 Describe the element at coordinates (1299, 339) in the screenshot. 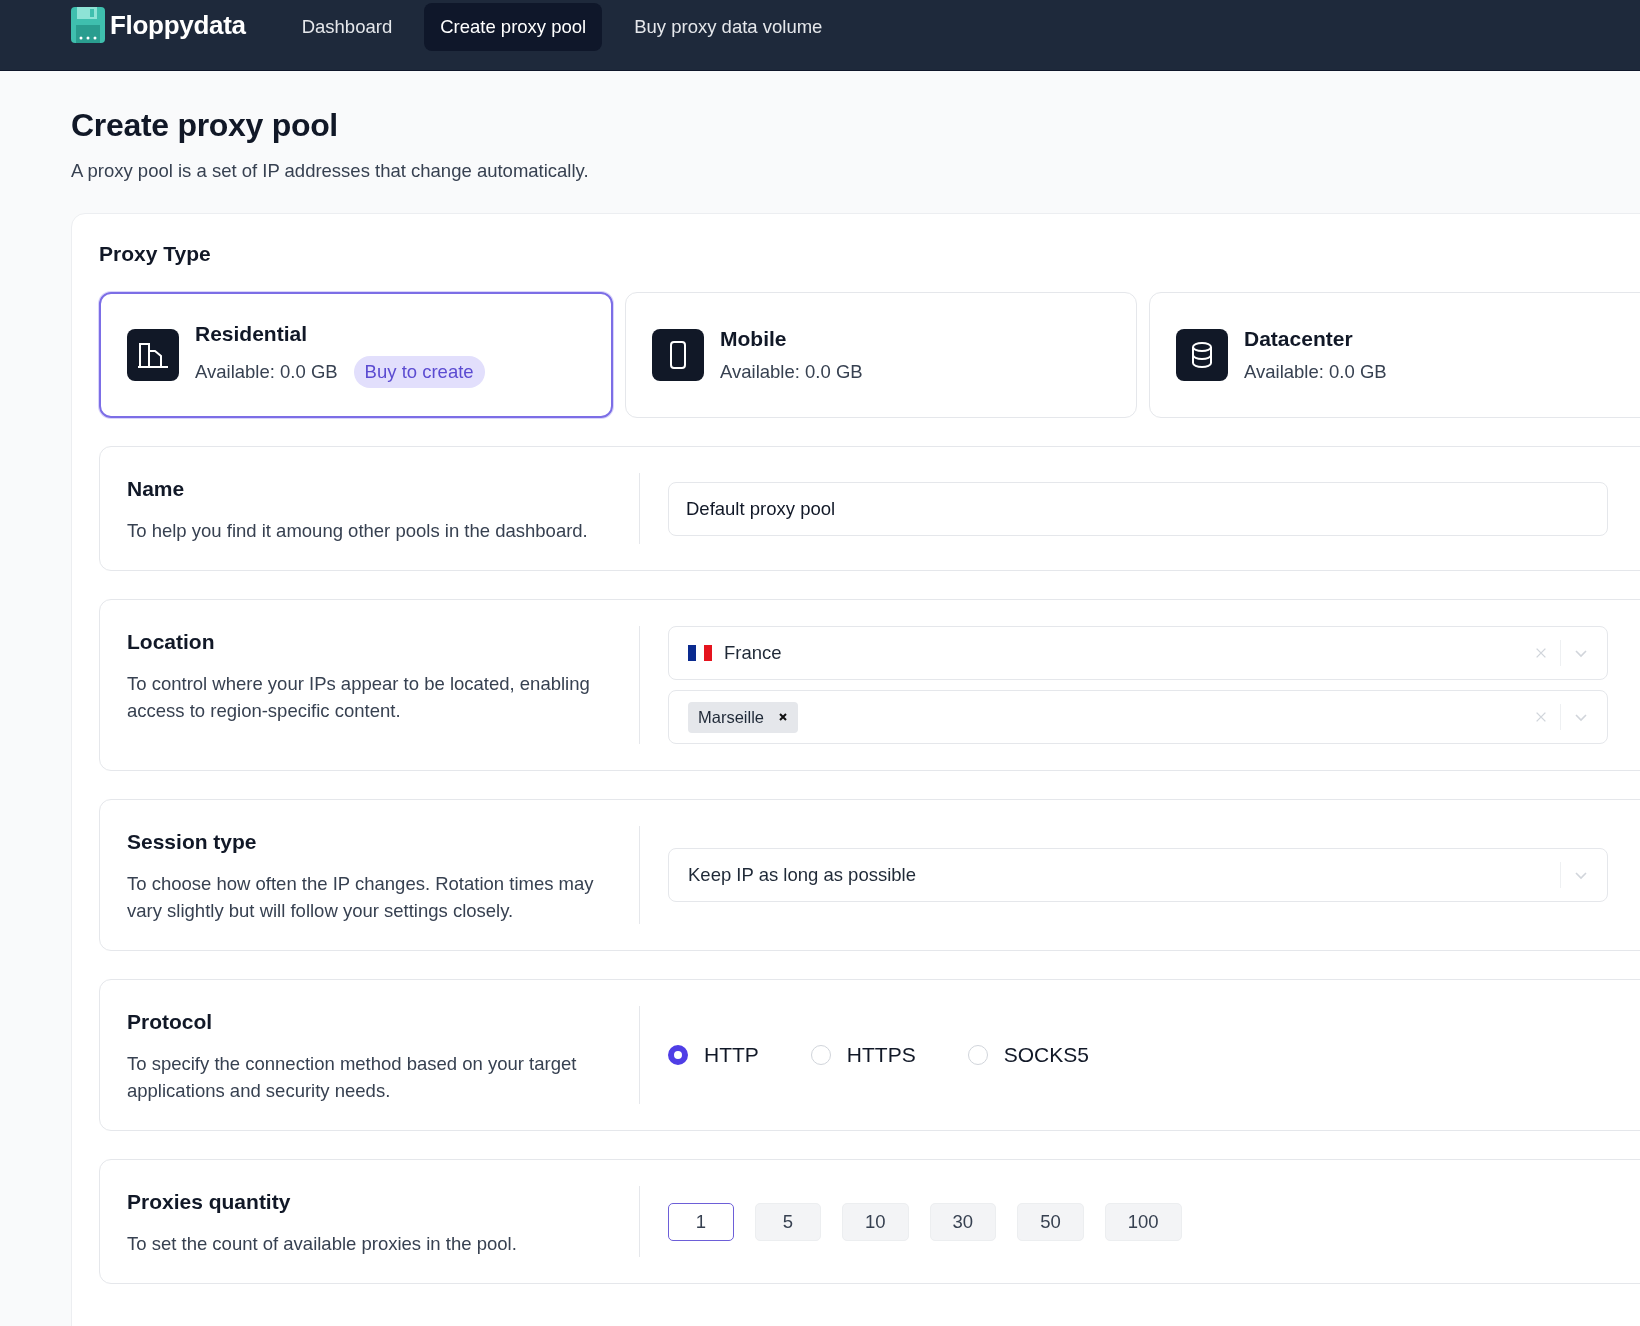

I see `proxy-type-name: Datacenter` at that location.